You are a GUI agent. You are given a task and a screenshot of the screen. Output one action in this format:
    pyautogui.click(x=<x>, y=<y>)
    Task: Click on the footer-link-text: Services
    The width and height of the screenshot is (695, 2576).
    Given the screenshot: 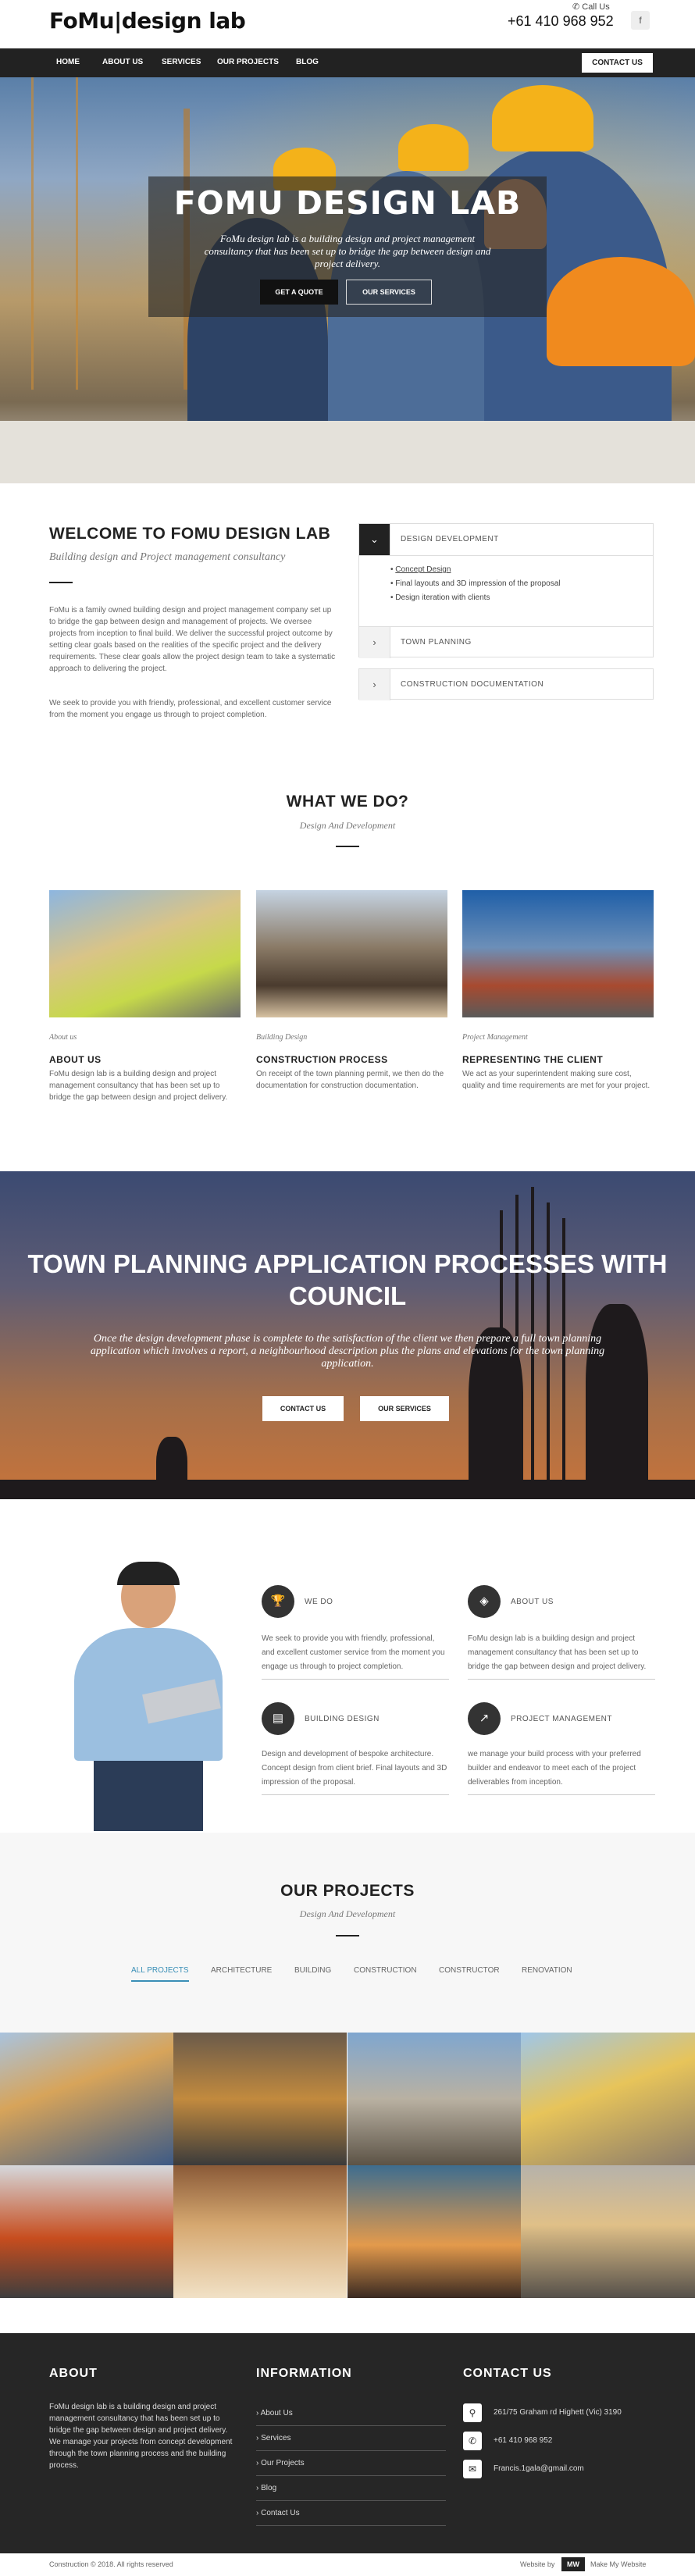 What is the action you would take?
    pyautogui.click(x=275, y=2438)
    